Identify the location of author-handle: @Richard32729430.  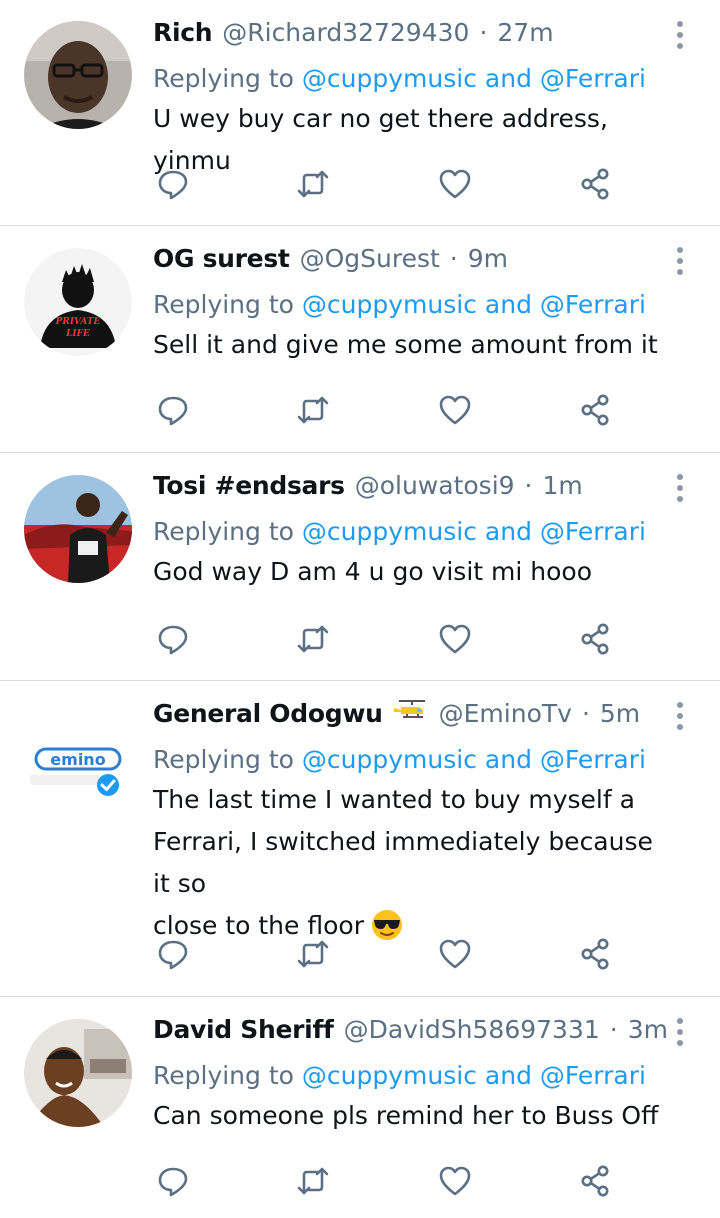
(345, 33).